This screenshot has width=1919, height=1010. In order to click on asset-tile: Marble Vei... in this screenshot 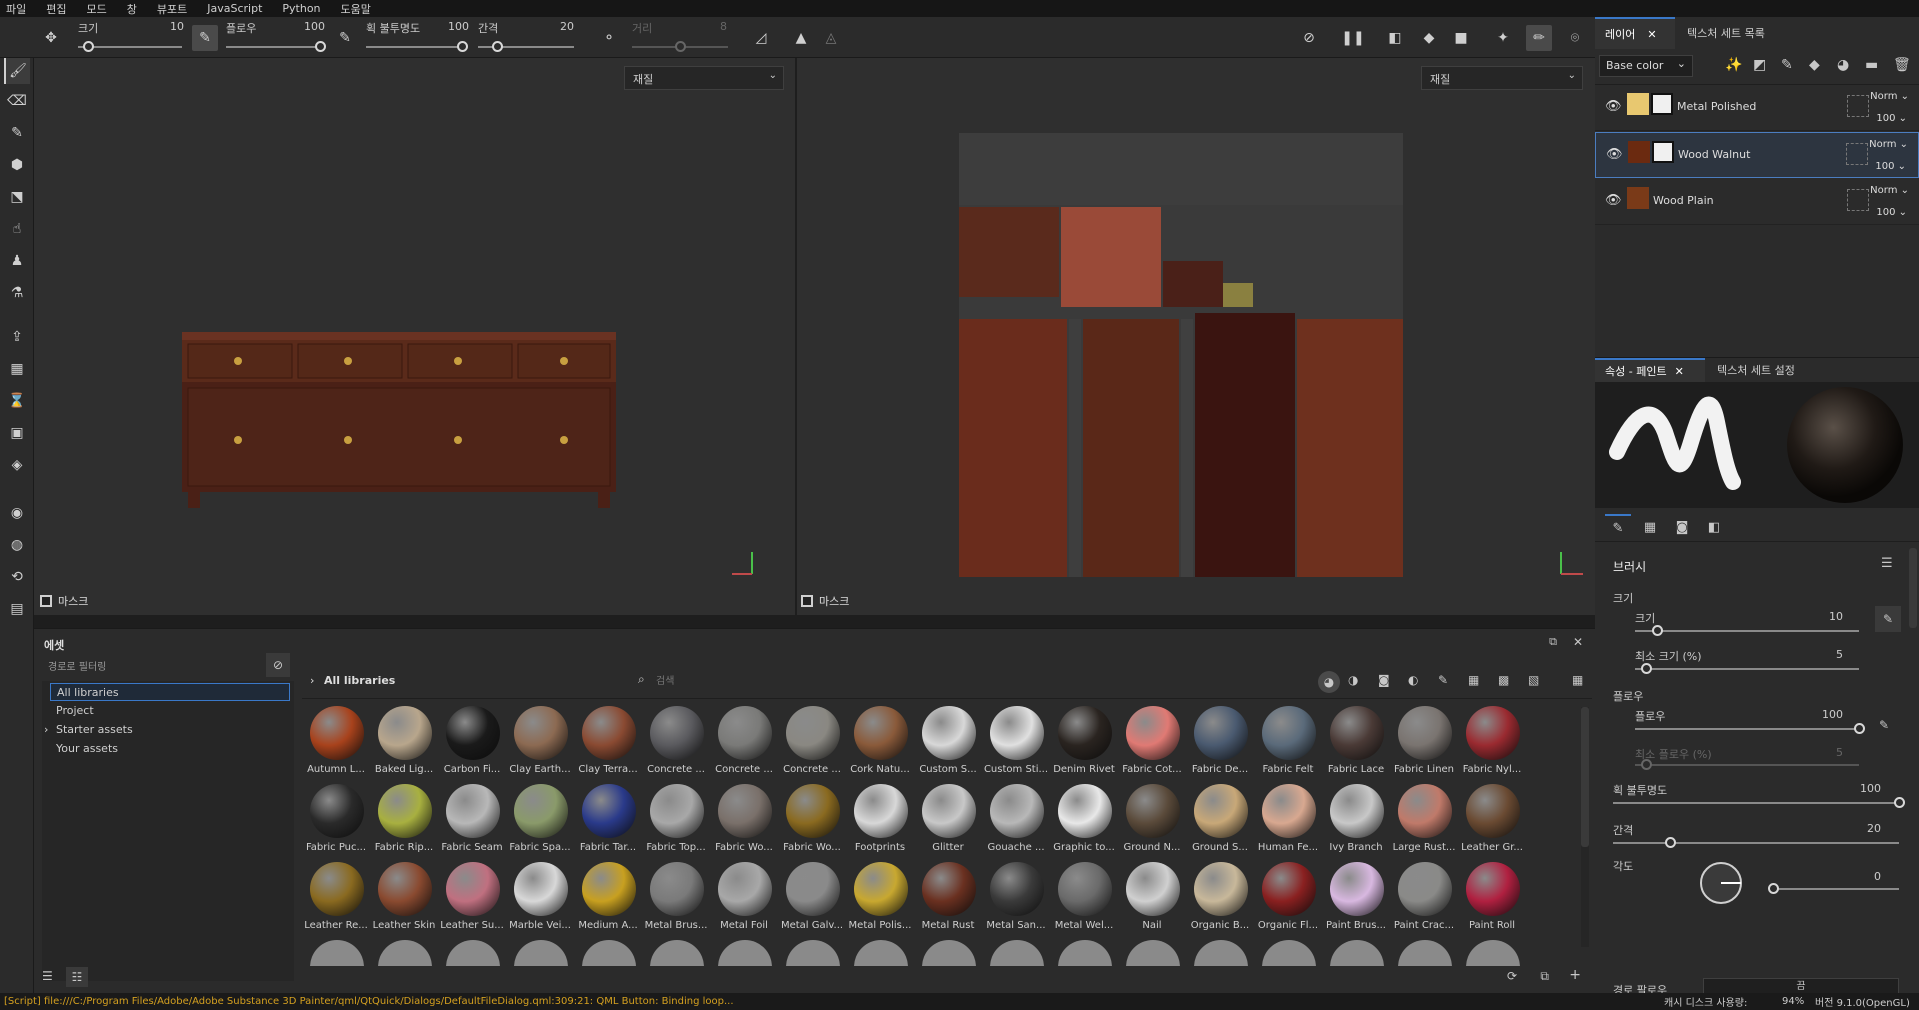, I will do `click(540, 901)`.